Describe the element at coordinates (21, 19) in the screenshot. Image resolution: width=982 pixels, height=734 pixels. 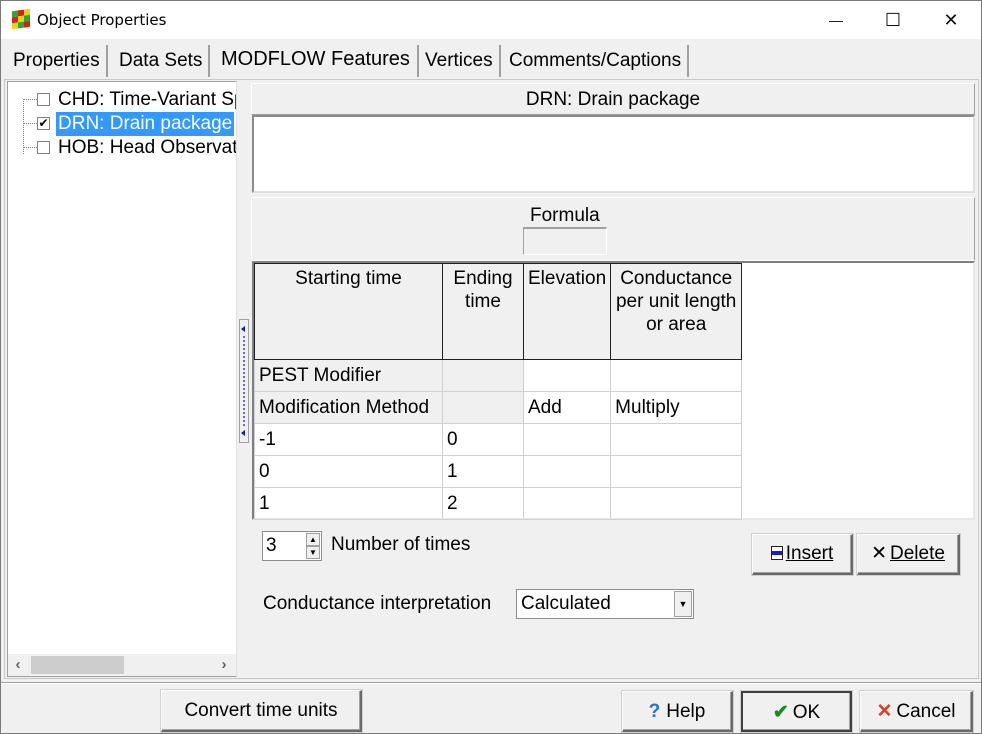
I see `app-icon` at that location.